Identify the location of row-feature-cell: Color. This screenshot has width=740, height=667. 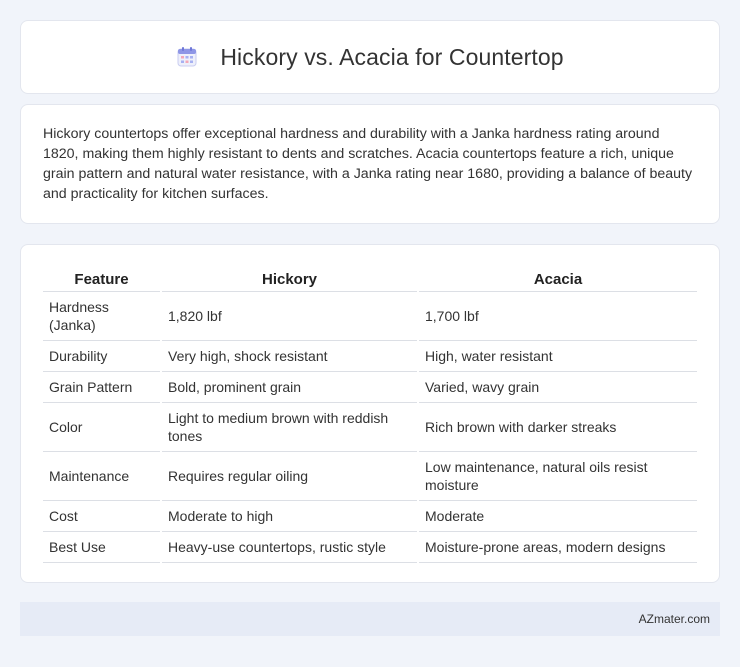
(101, 427).